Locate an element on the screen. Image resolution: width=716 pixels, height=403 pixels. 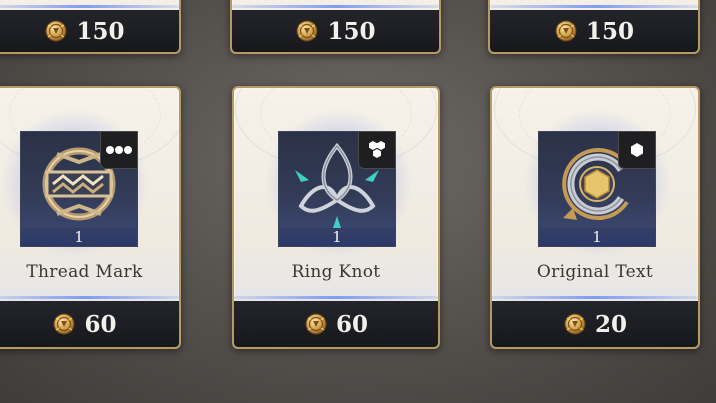
three-circles-icon is located at coordinates (119, 150).